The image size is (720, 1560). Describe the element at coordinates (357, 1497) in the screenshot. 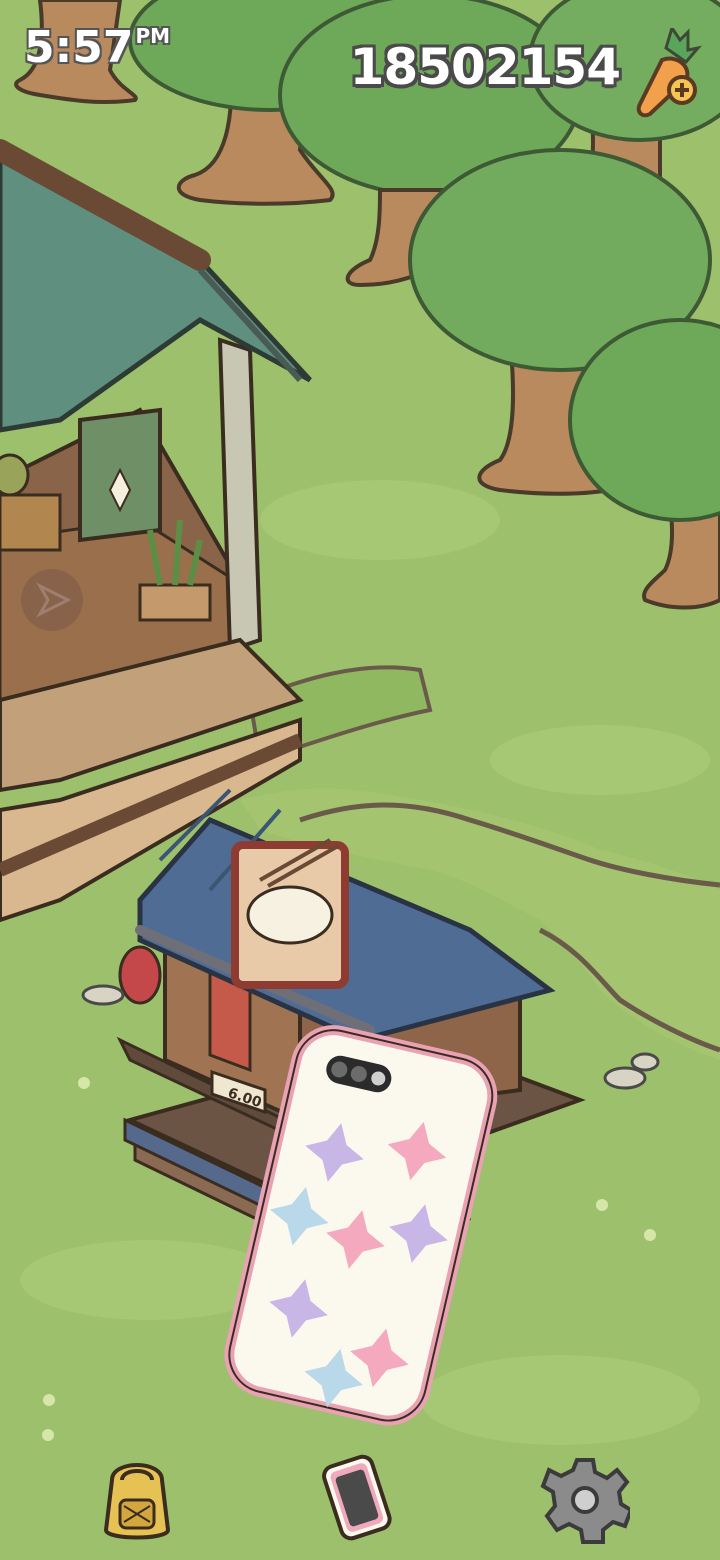

I see `phone-icon` at that location.